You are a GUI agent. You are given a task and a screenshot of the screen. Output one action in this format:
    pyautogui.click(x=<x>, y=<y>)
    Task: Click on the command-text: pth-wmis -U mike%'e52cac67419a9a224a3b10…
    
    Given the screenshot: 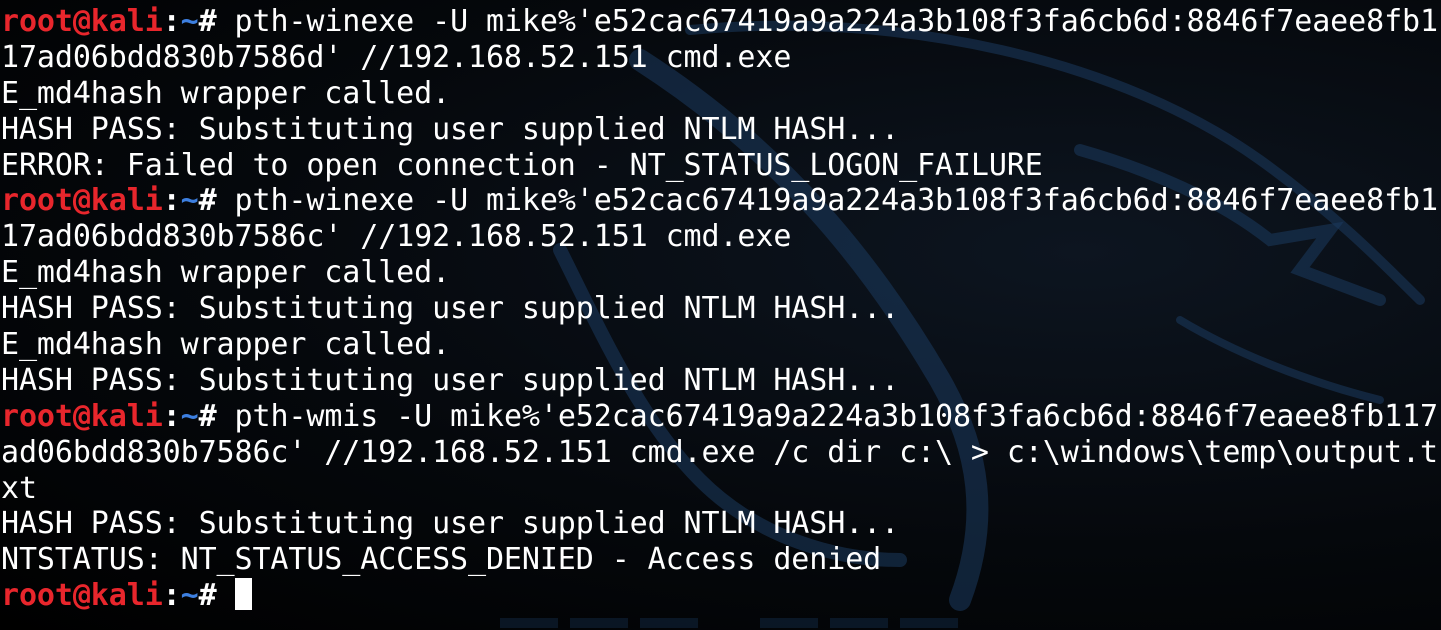 What is the action you would take?
    pyautogui.click(x=836, y=416)
    